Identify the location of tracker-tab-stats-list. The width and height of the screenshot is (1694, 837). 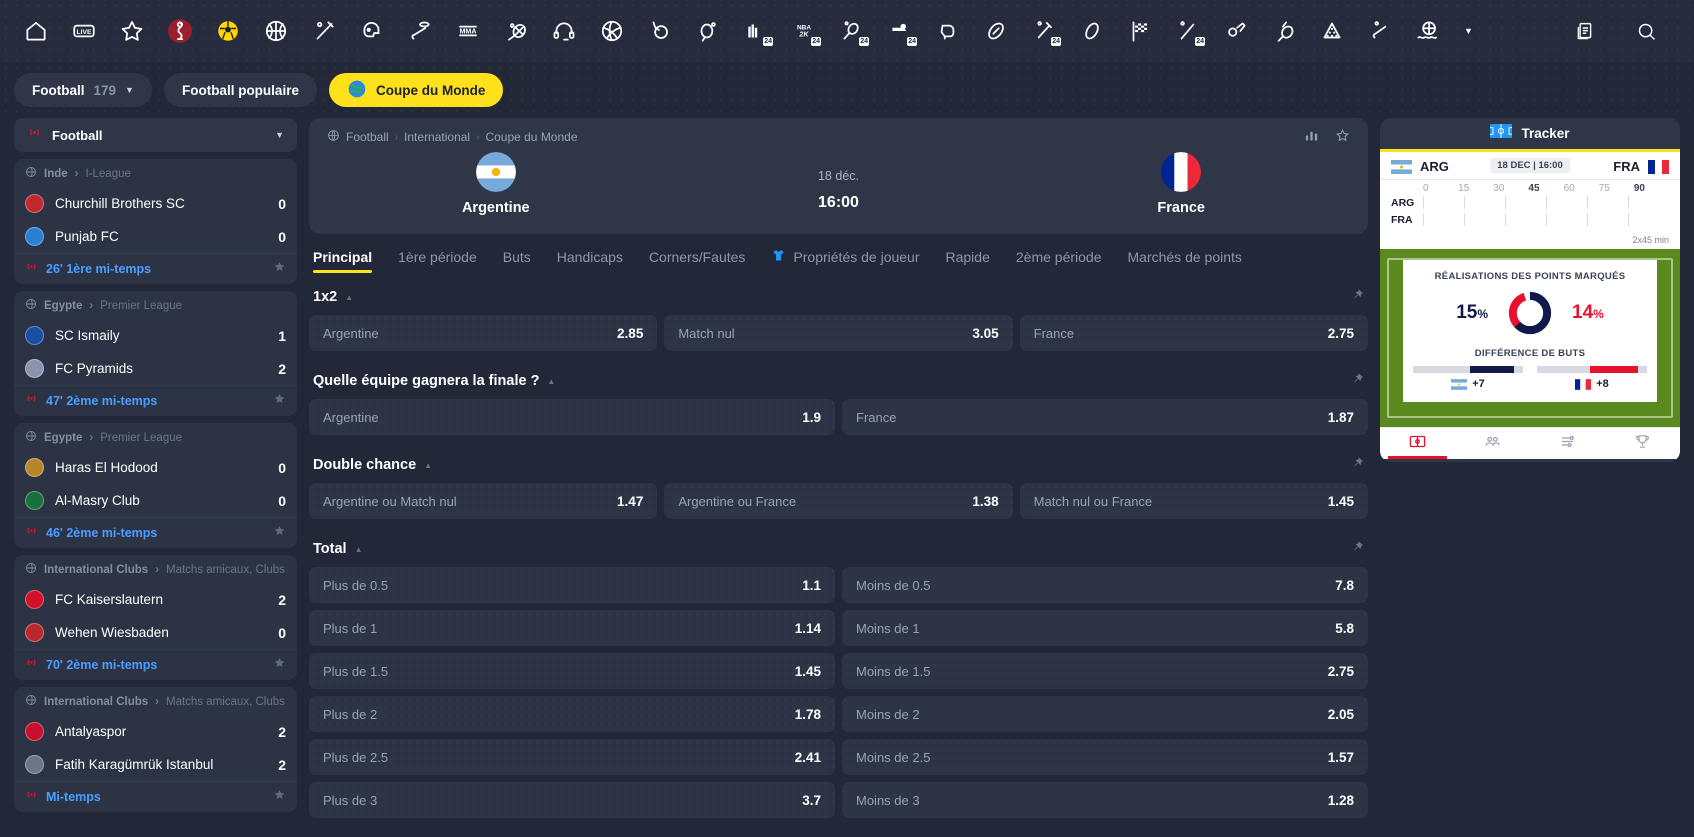
(1567, 443).